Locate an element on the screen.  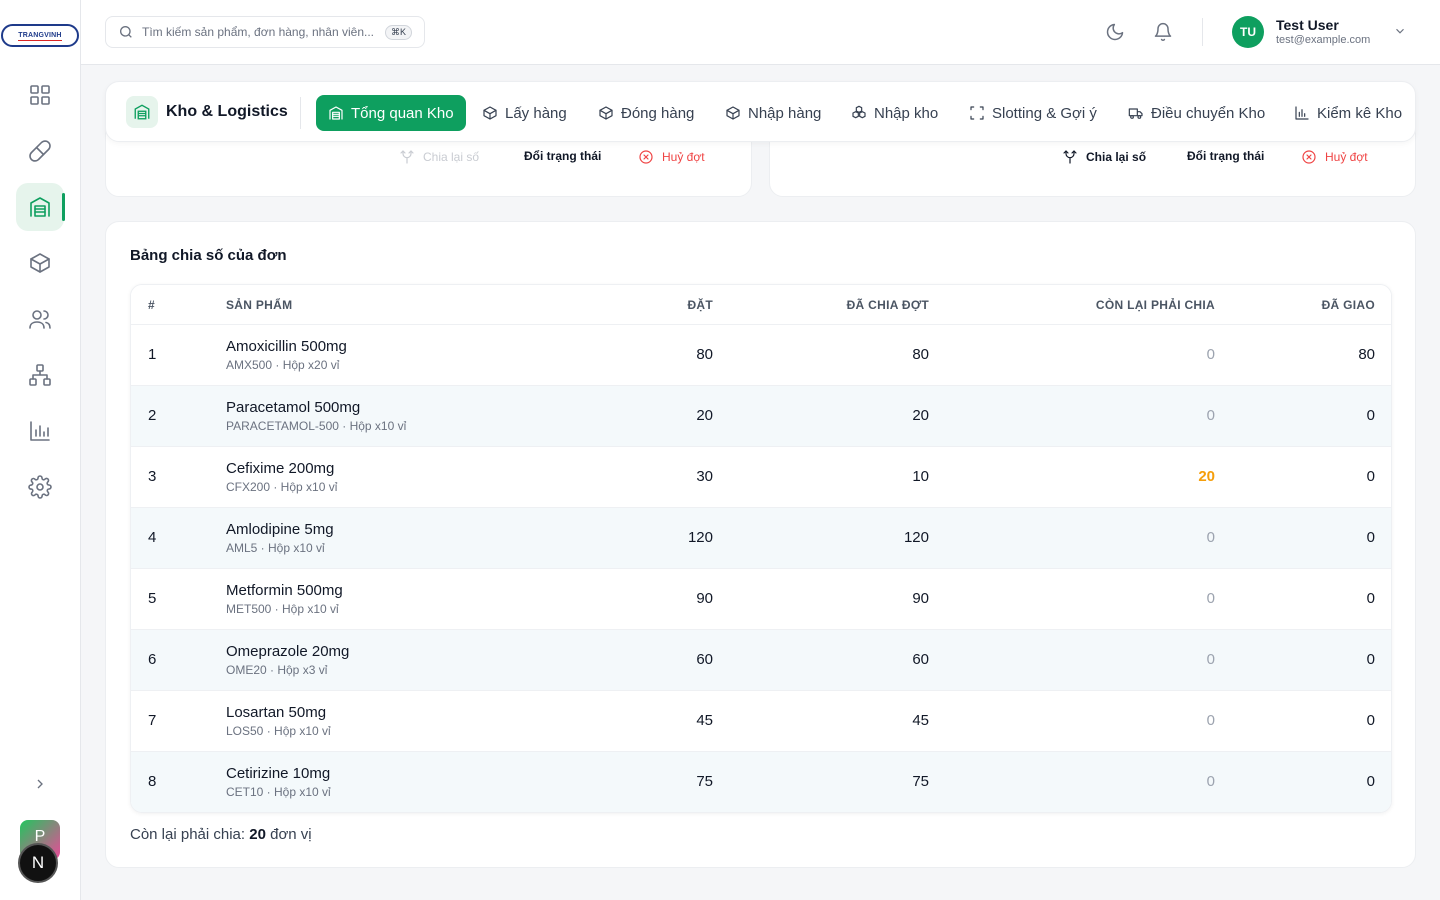
user-menu-toggle is located at coordinates (1400, 31).